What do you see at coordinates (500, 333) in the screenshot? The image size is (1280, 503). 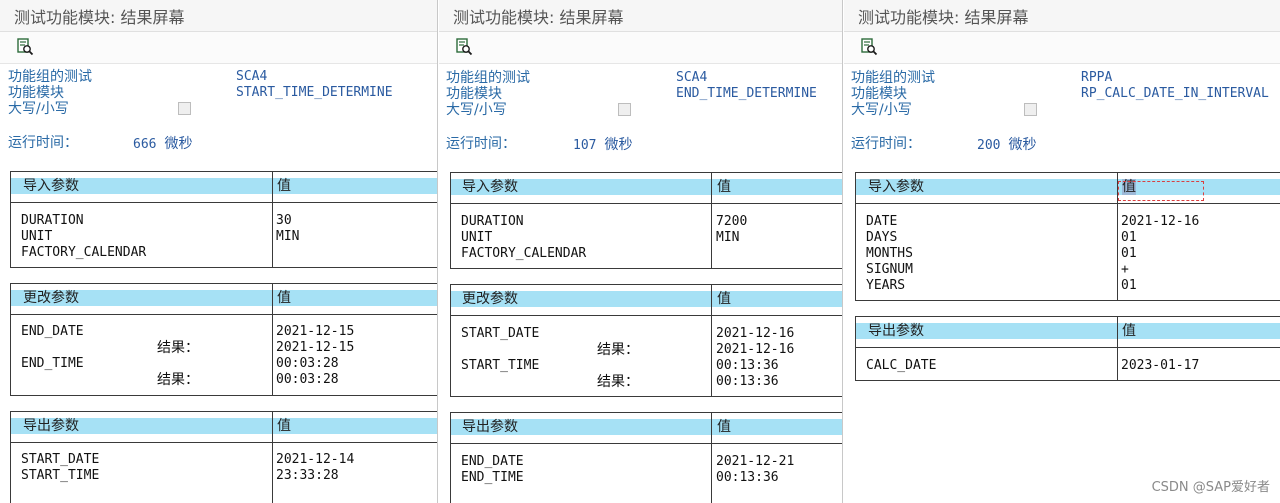 I see `param-name: START_DATE` at bounding box center [500, 333].